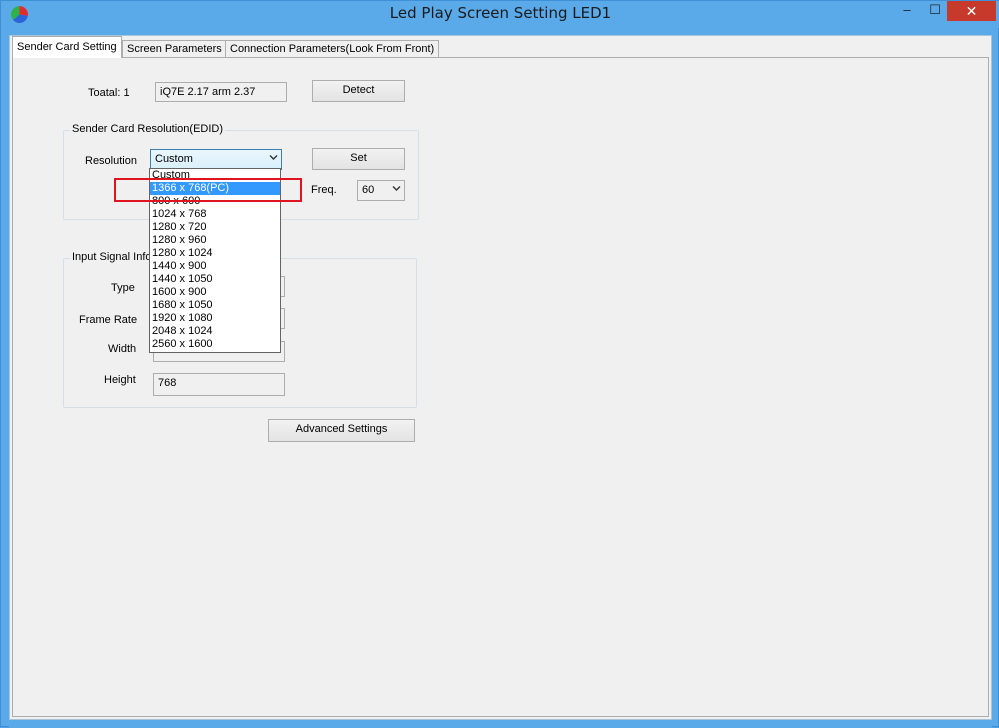  What do you see at coordinates (122, 349) in the screenshot?
I see `width-label: Width` at bounding box center [122, 349].